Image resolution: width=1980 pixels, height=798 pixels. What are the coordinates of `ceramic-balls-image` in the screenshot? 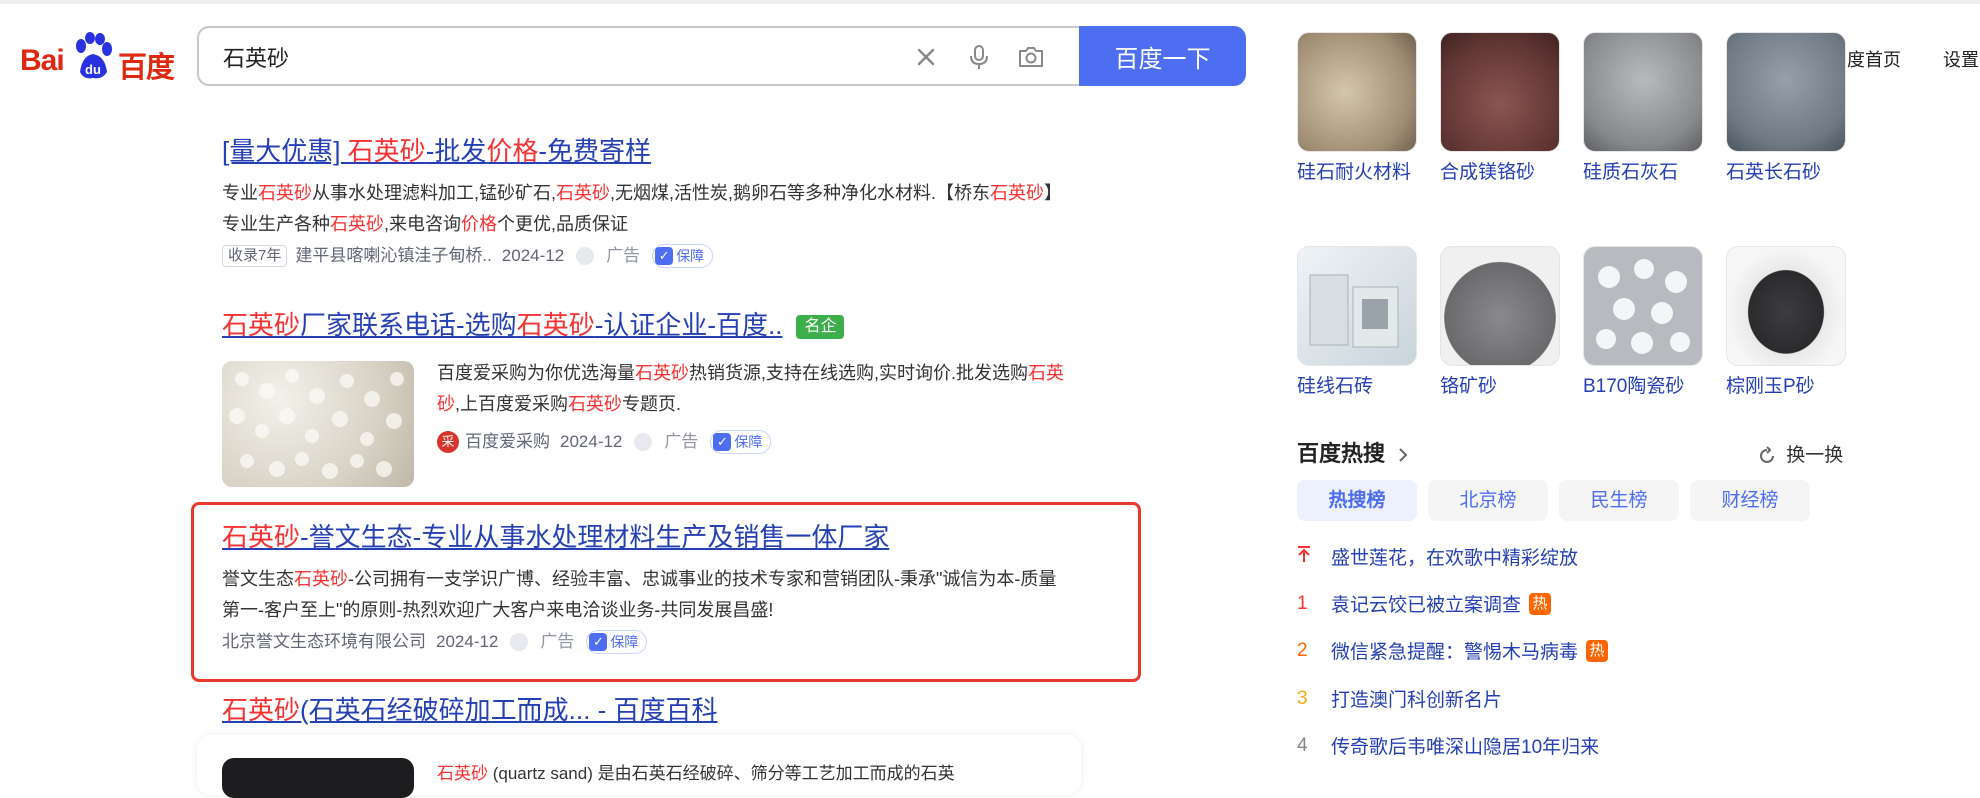 It's located at (1643, 306).